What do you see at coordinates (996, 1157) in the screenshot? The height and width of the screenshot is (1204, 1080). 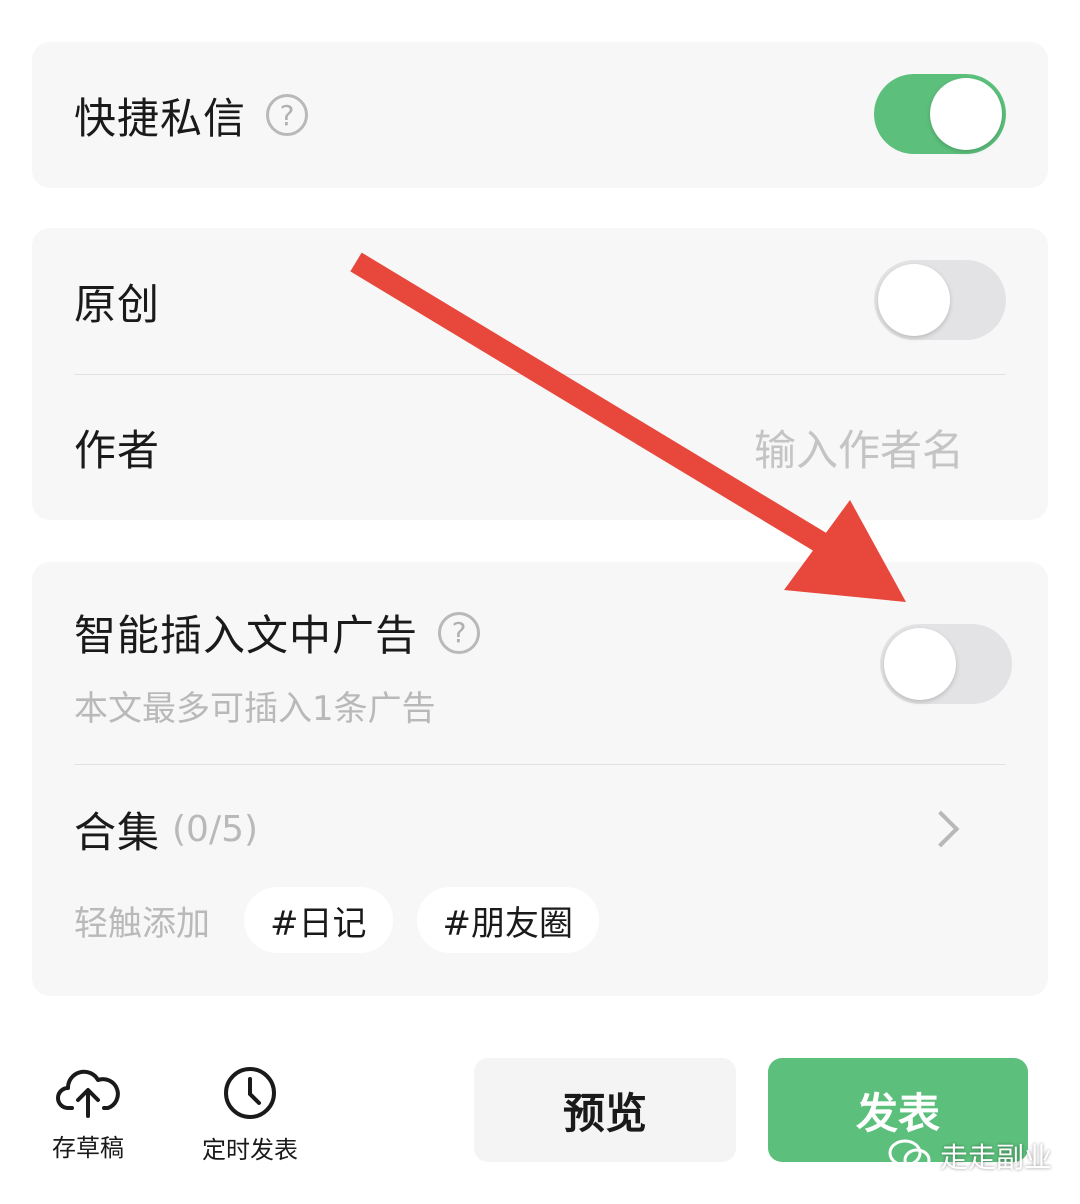 I see `watermark-text: 走走副业` at bounding box center [996, 1157].